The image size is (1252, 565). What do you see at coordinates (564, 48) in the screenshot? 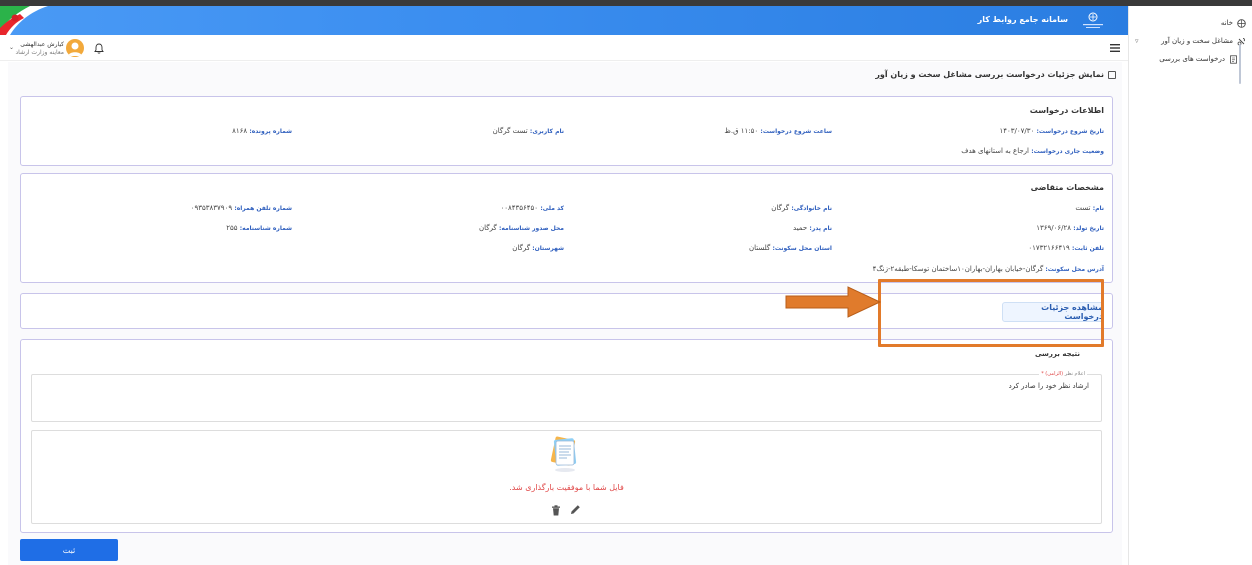
I see `toolbar: کیارش عبدالهشی معاینه وزارت ارشاد ⌄` at bounding box center [564, 48].